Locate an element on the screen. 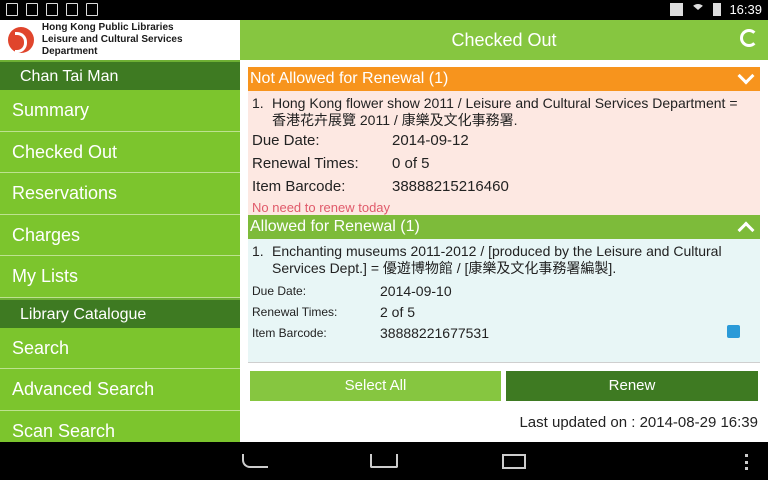 The height and width of the screenshot is (480, 768). allowed-renewal-header: Allowed for Renewal (1) is located at coordinates (504, 227).